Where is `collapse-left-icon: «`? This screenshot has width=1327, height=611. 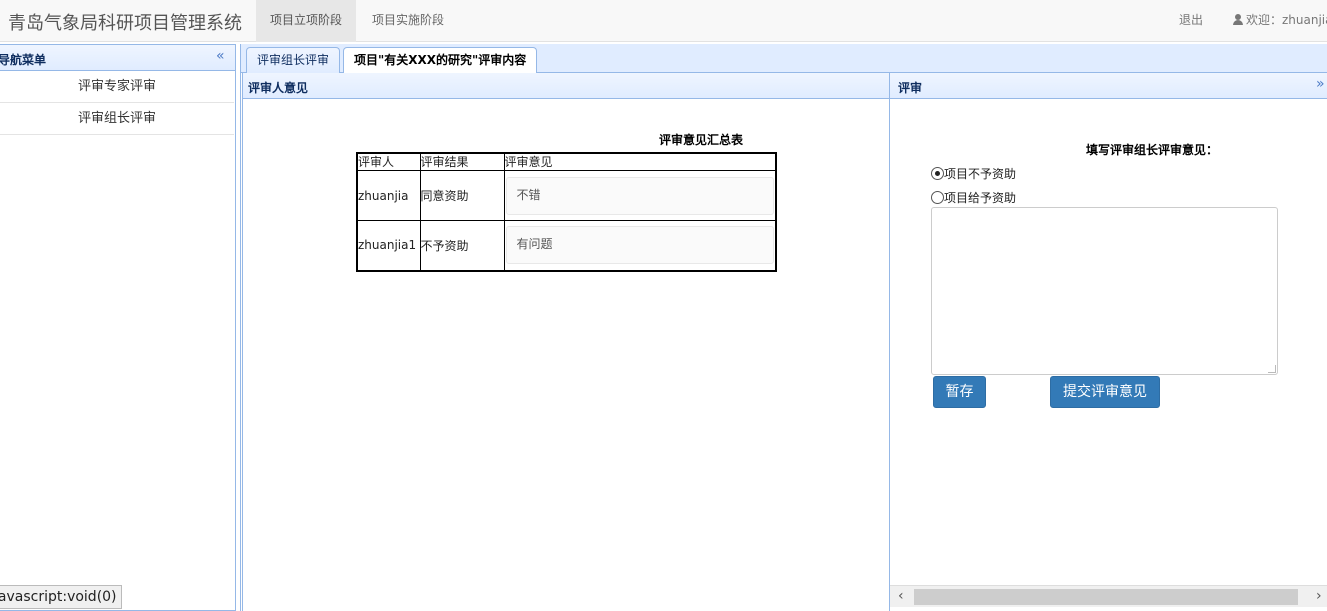 collapse-left-icon: « is located at coordinates (220, 56).